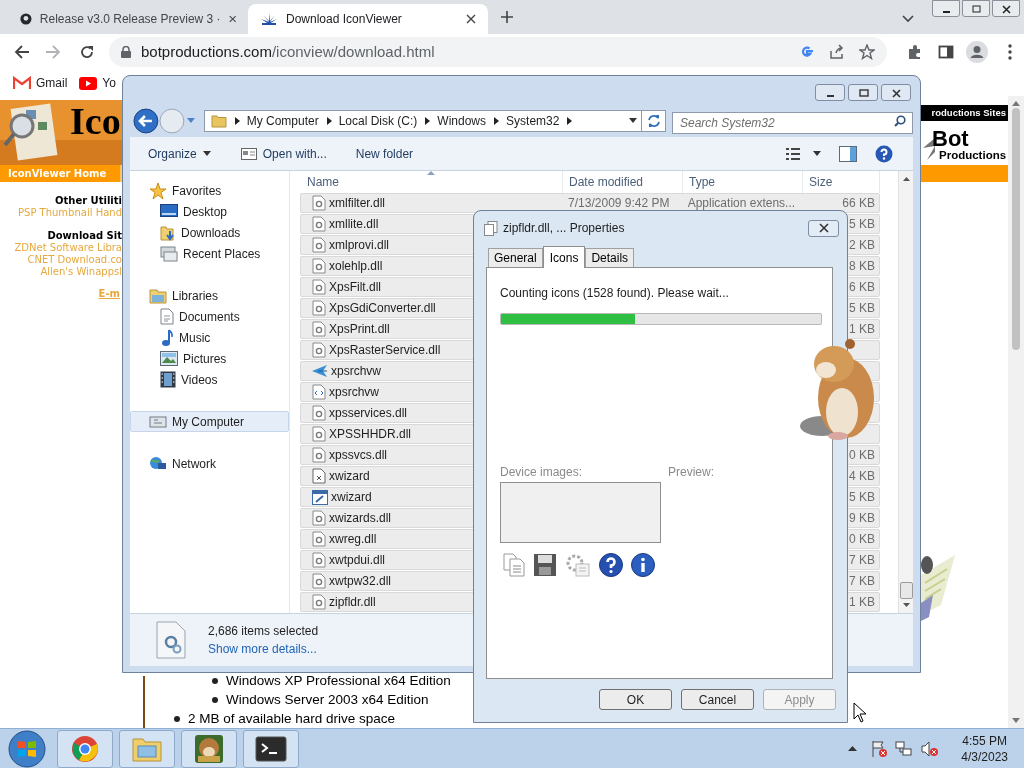  I want to click on breadcrumb-item: Local Disk (C:), so click(378, 120).